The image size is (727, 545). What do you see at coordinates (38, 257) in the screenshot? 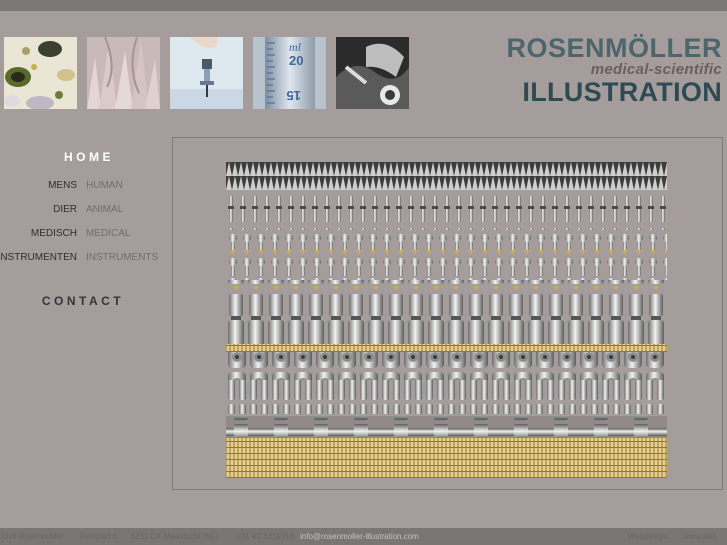
I see `nav-item-instrumenten: INSTRUMENTEN` at bounding box center [38, 257].